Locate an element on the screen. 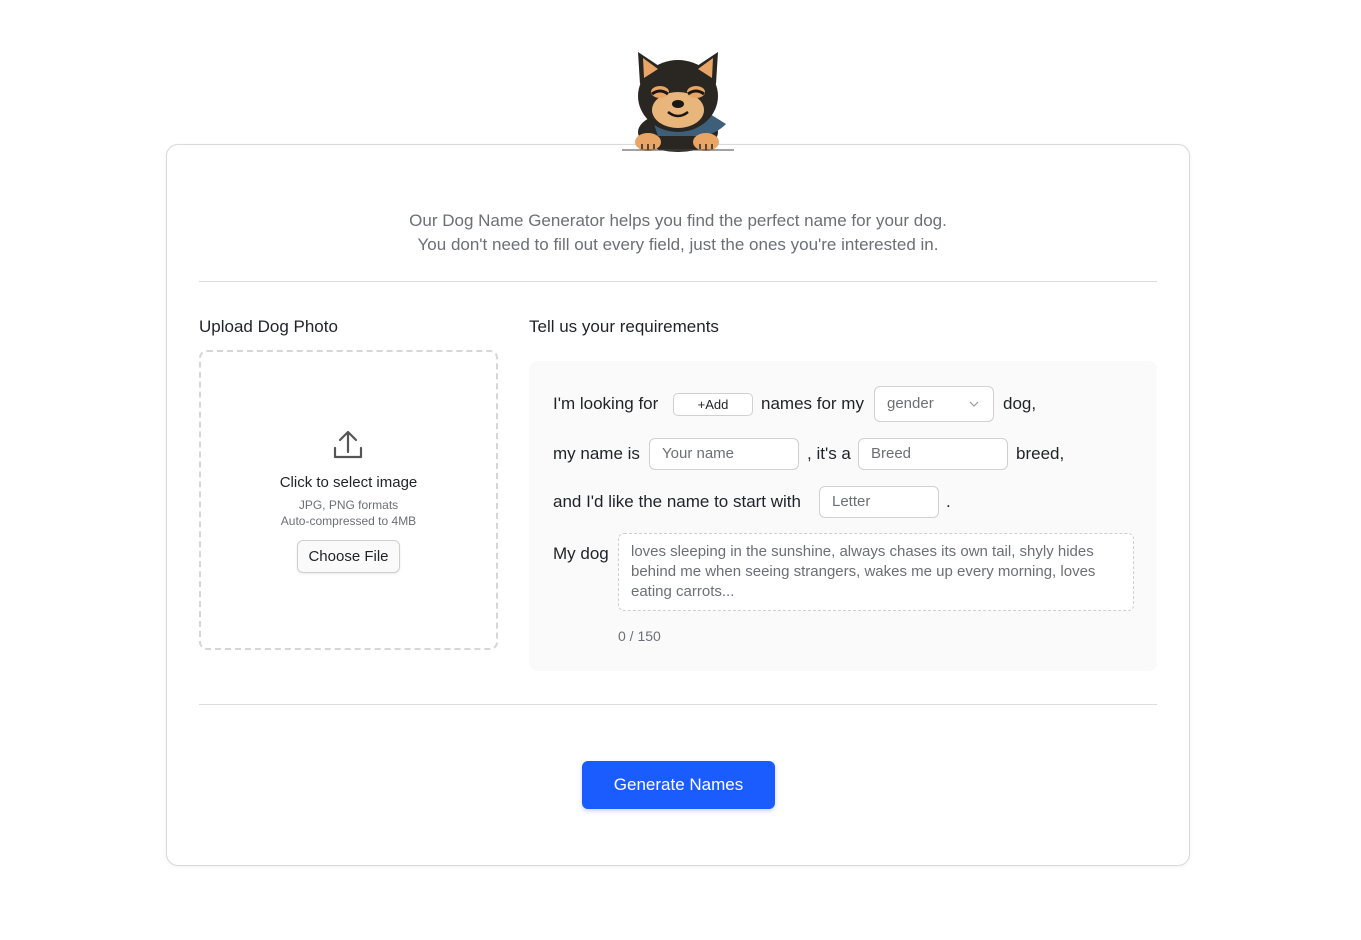 The height and width of the screenshot is (940, 1361). character-counter: 0 / 150 is located at coordinates (639, 636).